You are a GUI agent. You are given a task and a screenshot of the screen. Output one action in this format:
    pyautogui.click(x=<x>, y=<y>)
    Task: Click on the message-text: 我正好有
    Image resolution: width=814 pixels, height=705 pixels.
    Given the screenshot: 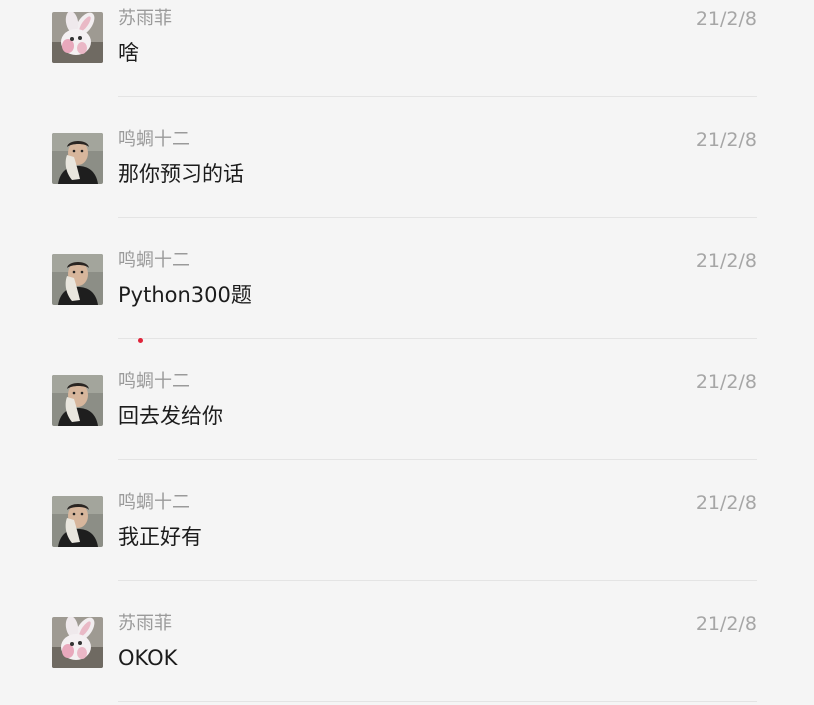 What is the action you would take?
    pyautogui.click(x=160, y=537)
    